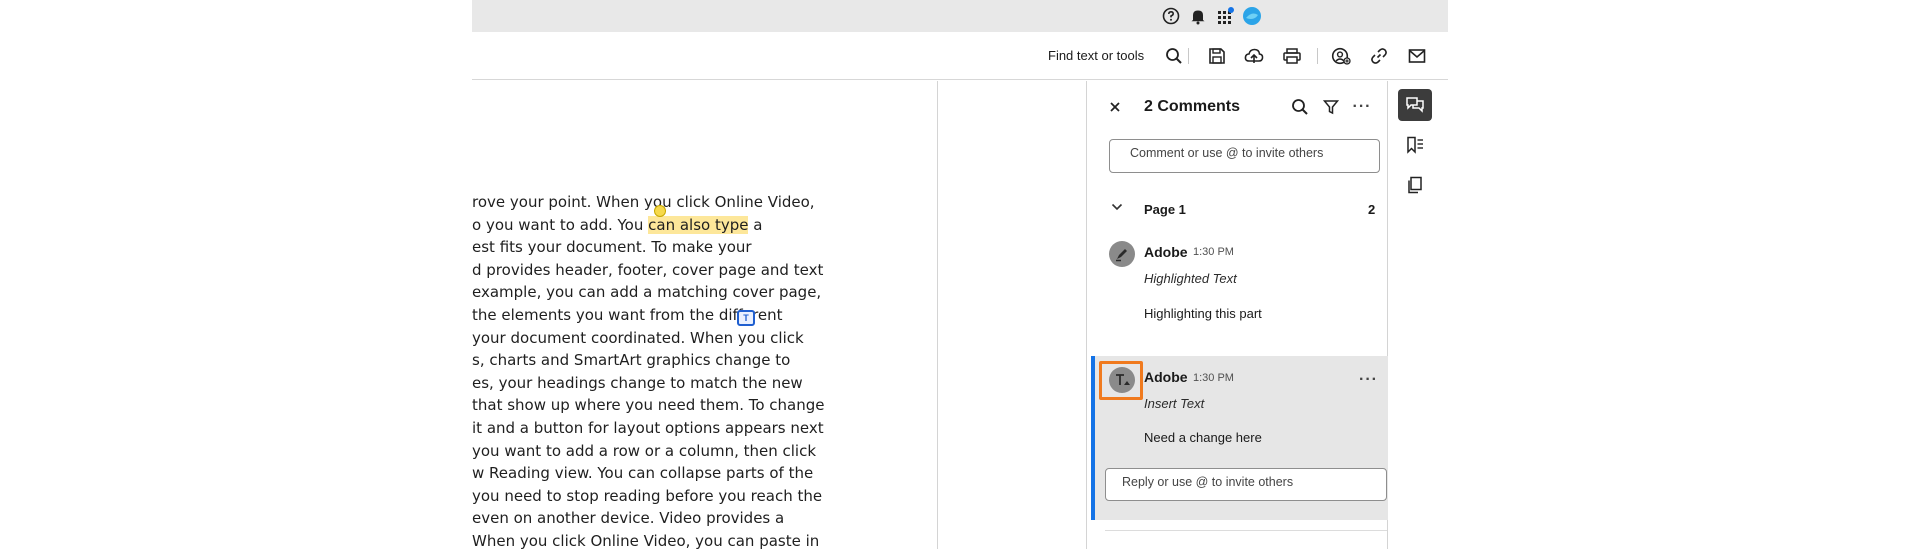  Describe the element at coordinates (1122, 254) in the screenshot. I see `highlighter-icon` at that location.